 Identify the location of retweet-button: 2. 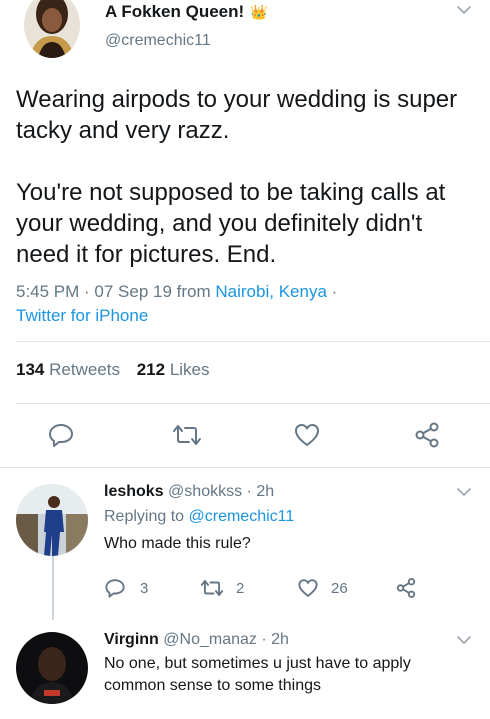
(222, 588).